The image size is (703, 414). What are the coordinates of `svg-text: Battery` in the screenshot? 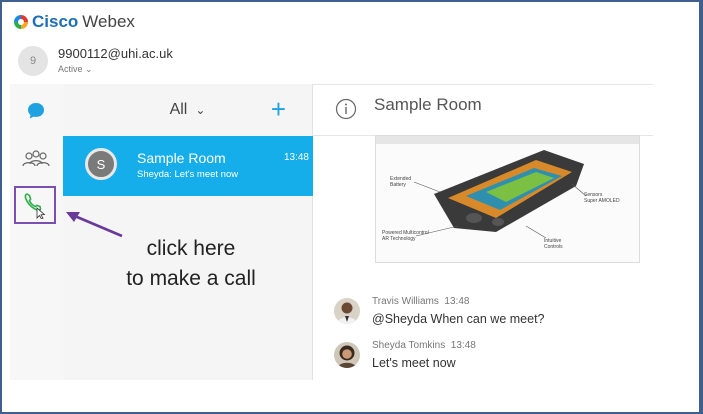 It's located at (398, 185).